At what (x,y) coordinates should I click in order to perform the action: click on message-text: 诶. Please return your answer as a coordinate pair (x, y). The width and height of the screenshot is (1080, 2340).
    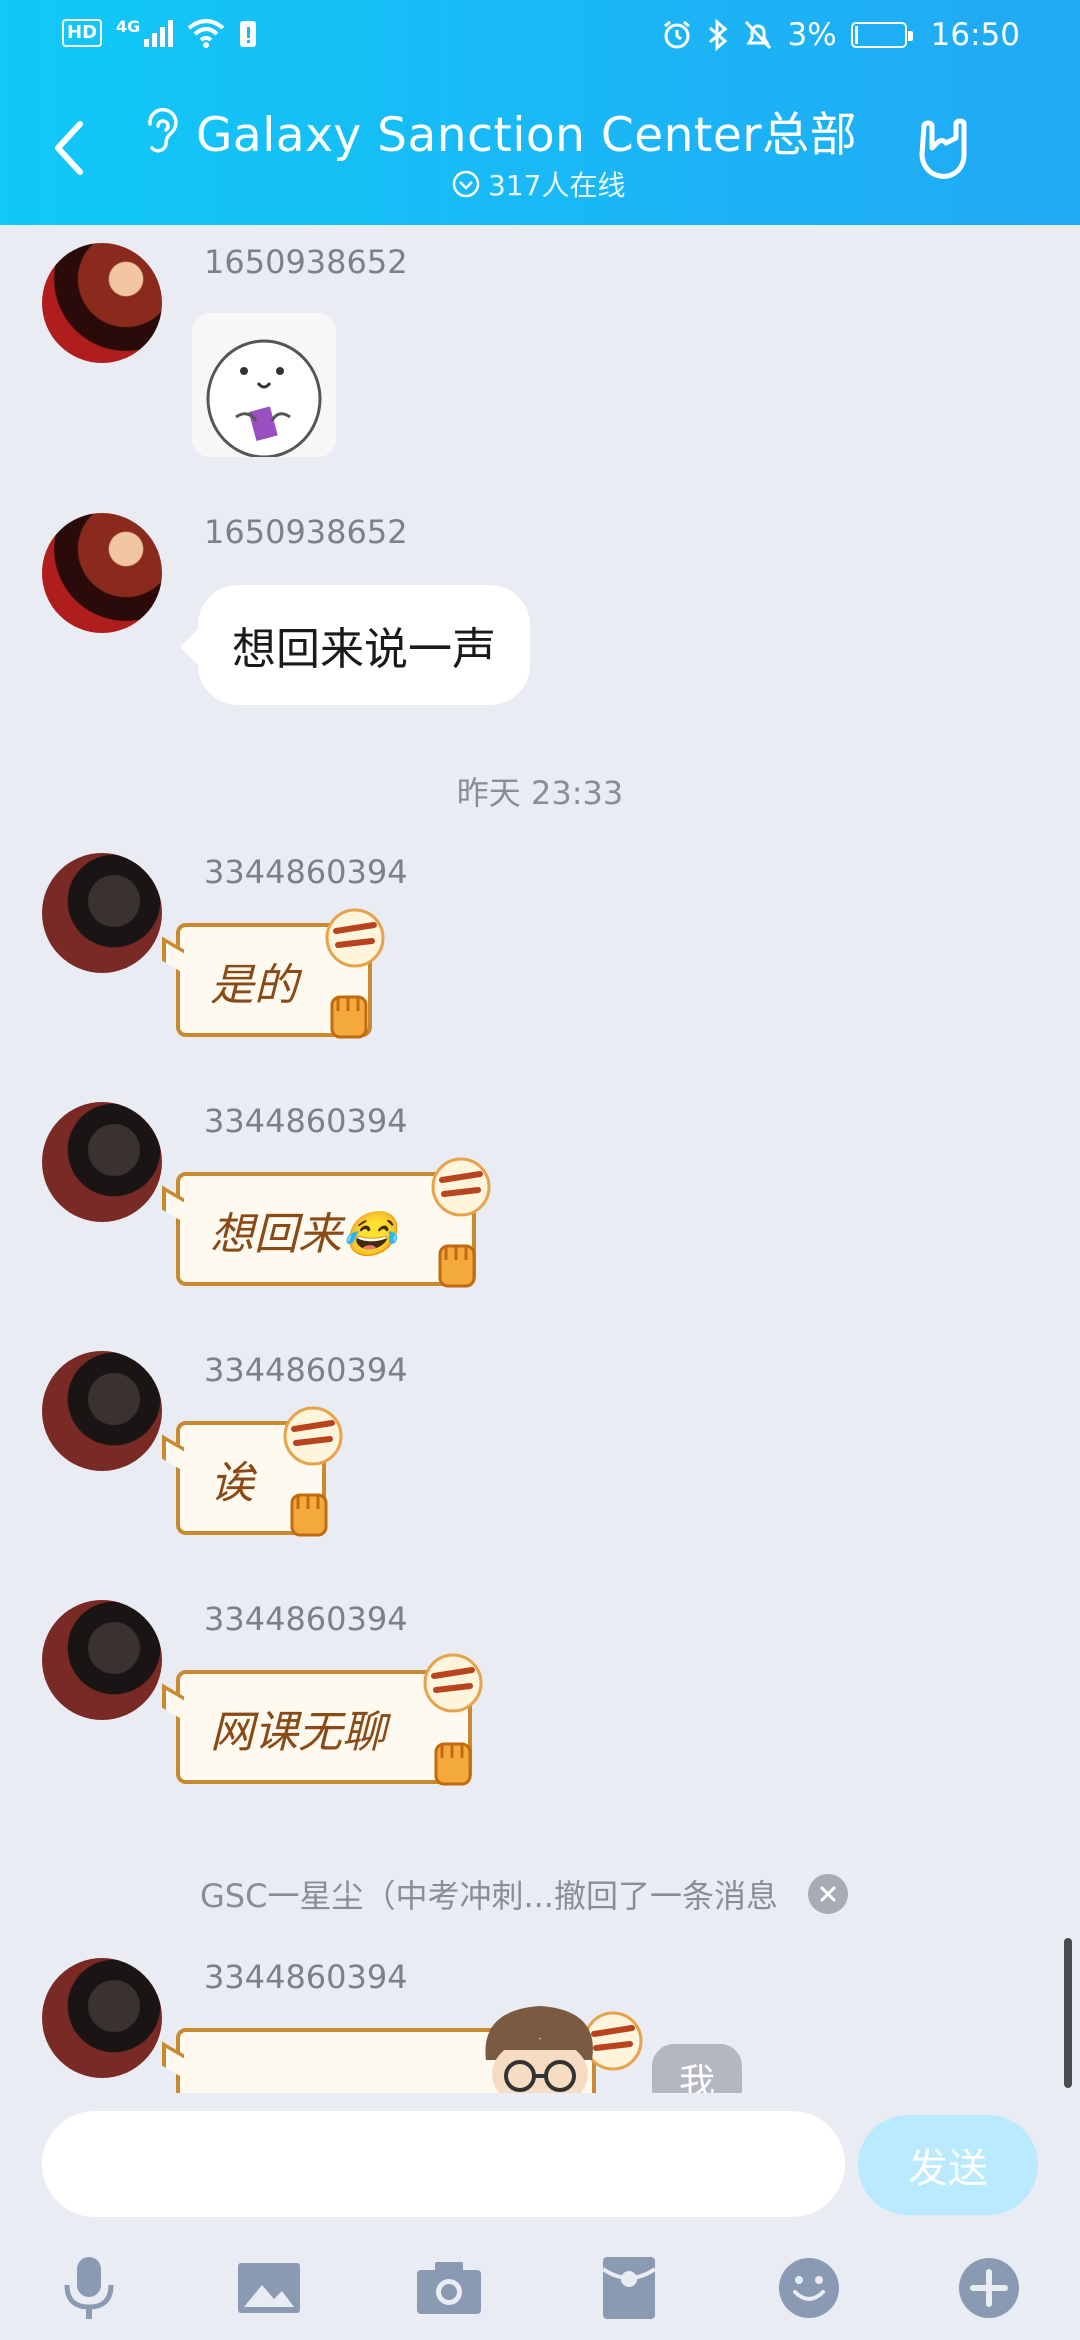
    Looking at the image, I should click on (232, 1483).